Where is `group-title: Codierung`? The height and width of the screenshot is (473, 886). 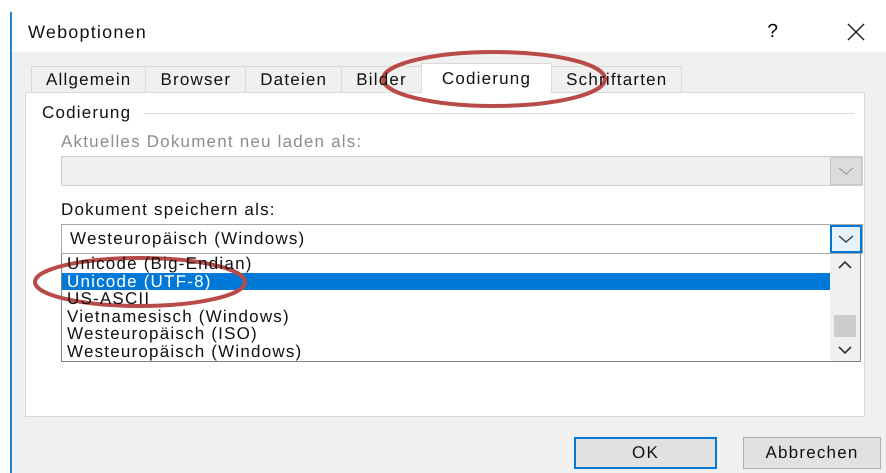
group-title: Codierung is located at coordinates (87, 113).